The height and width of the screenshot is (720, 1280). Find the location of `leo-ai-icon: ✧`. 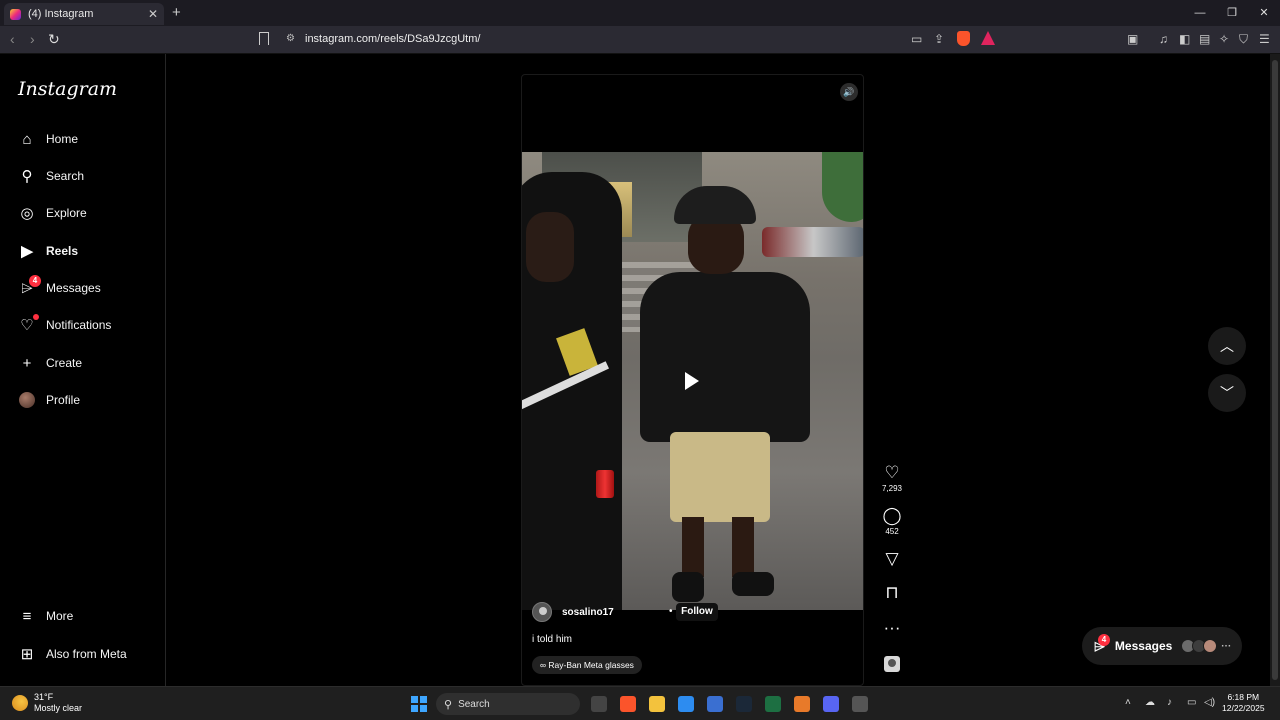

leo-ai-icon: ✧ is located at coordinates (1224, 39).